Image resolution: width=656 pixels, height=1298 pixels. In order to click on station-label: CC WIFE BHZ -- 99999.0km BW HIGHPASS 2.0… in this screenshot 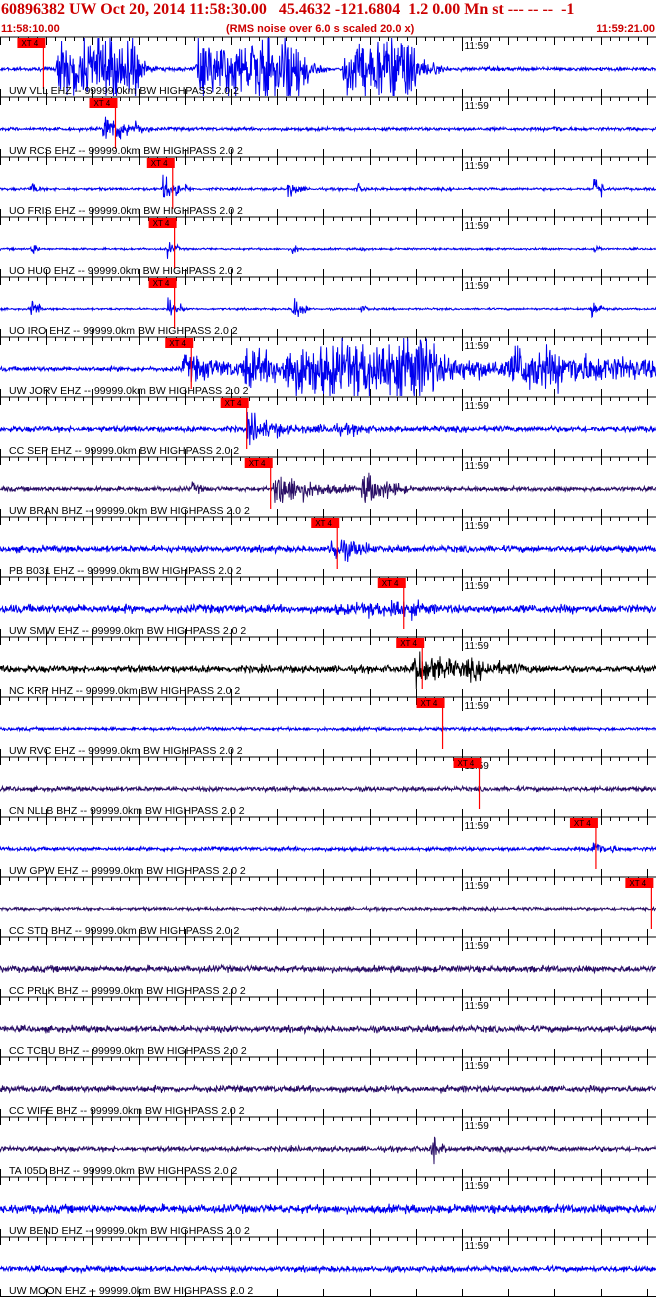, I will do `click(127, 1111)`.